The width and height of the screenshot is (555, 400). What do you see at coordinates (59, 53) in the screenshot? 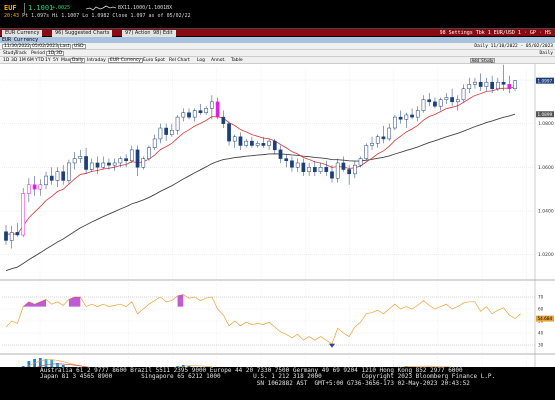
I see `period-3d: 3D` at bounding box center [59, 53].